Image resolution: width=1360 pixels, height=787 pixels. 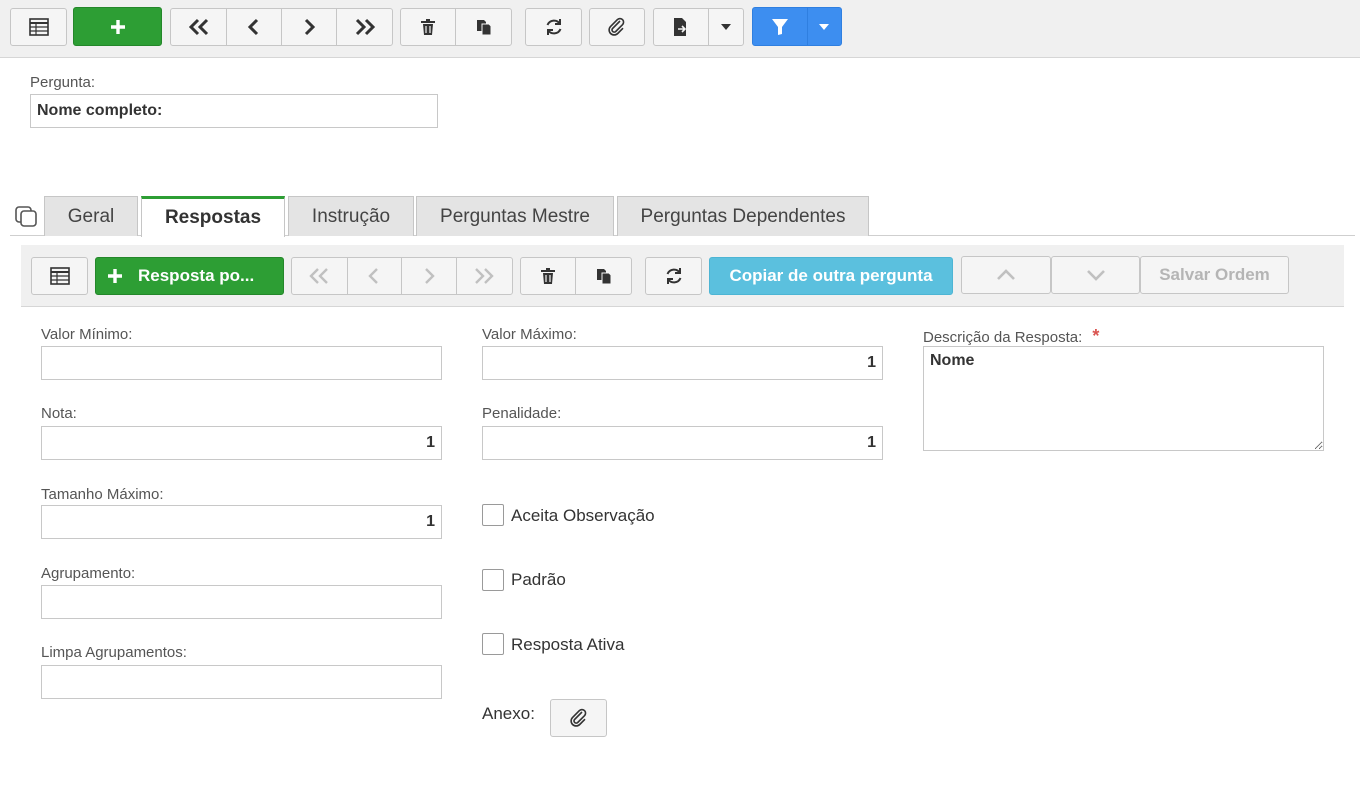 I want to click on pergunta-label: Pergunta:, so click(x=63, y=82).